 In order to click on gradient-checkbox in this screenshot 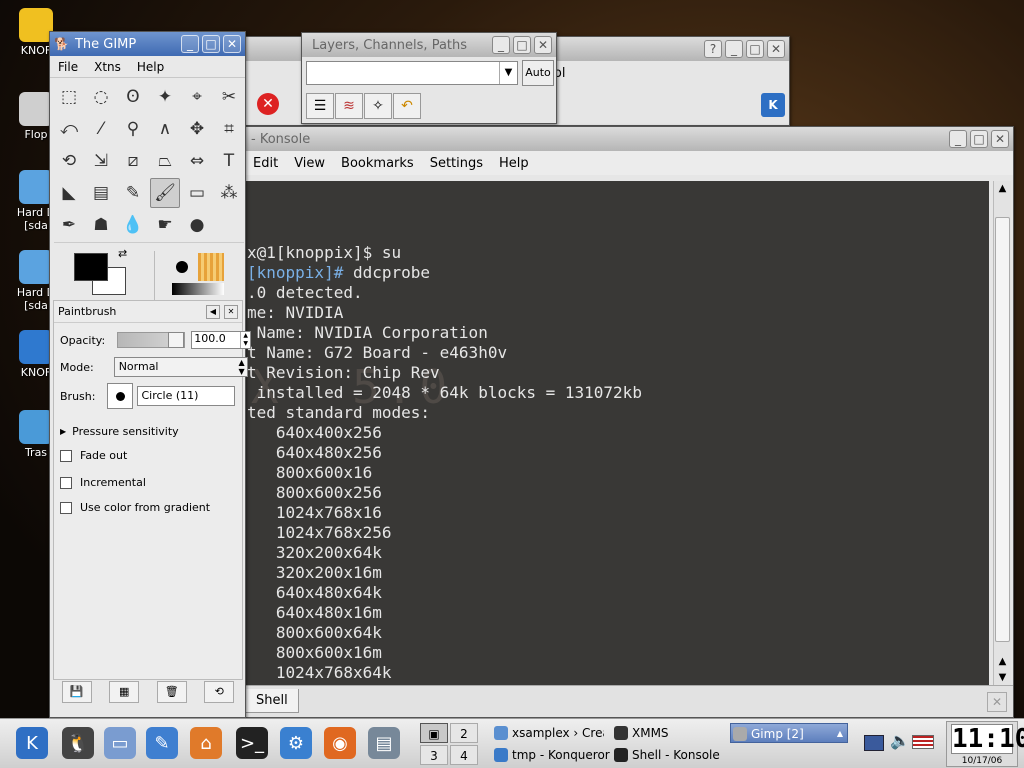, I will do `click(66, 507)`.